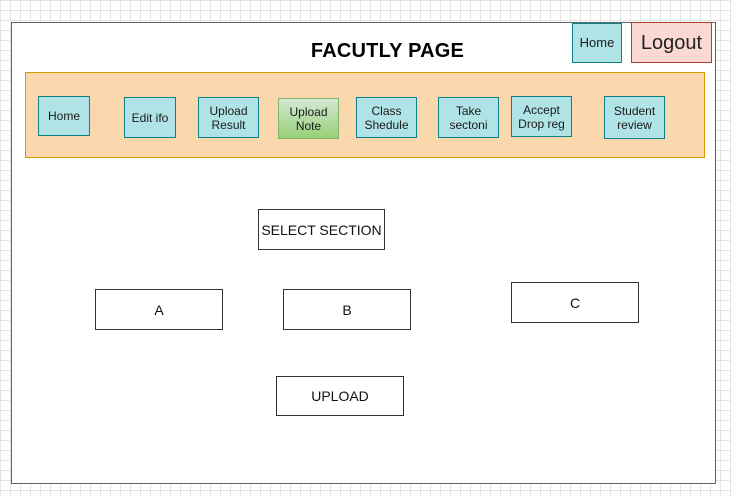 This screenshot has height=497, width=731. I want to click on nav-item-class-schedule: Class Shedule, so click(386, 117).